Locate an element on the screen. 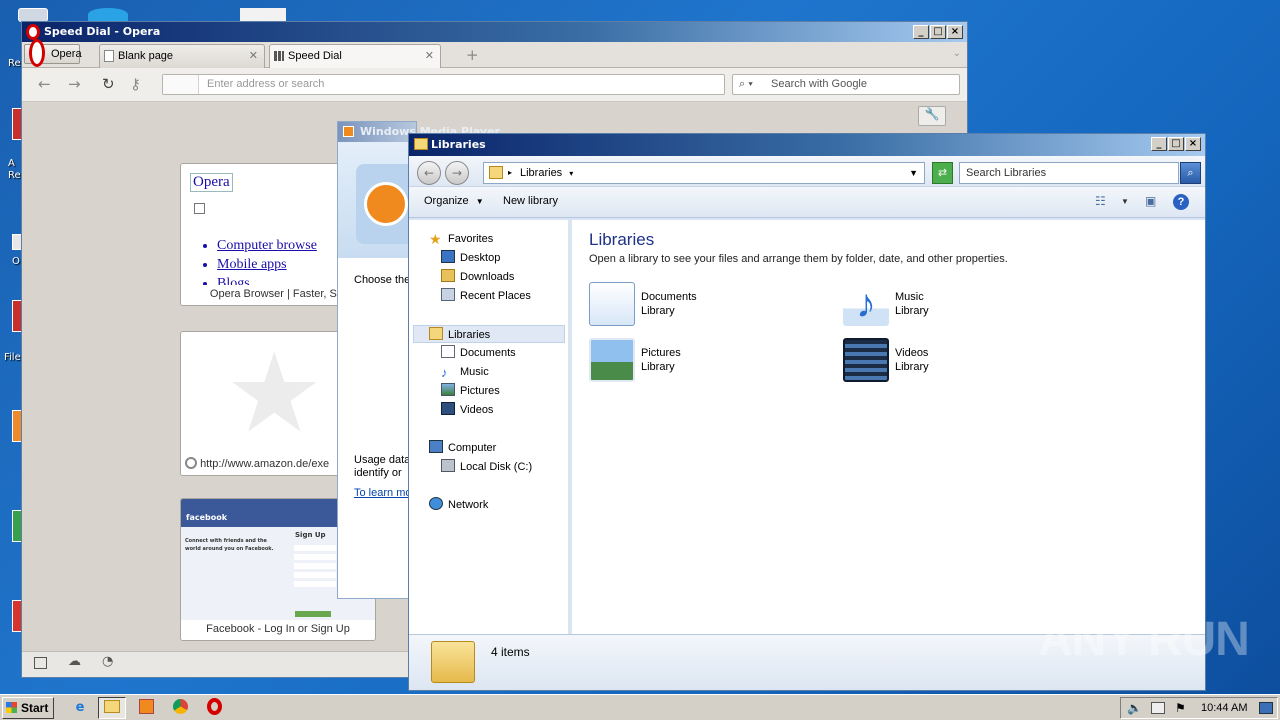  nav-label: Videos is located at coordinates (477, 410).